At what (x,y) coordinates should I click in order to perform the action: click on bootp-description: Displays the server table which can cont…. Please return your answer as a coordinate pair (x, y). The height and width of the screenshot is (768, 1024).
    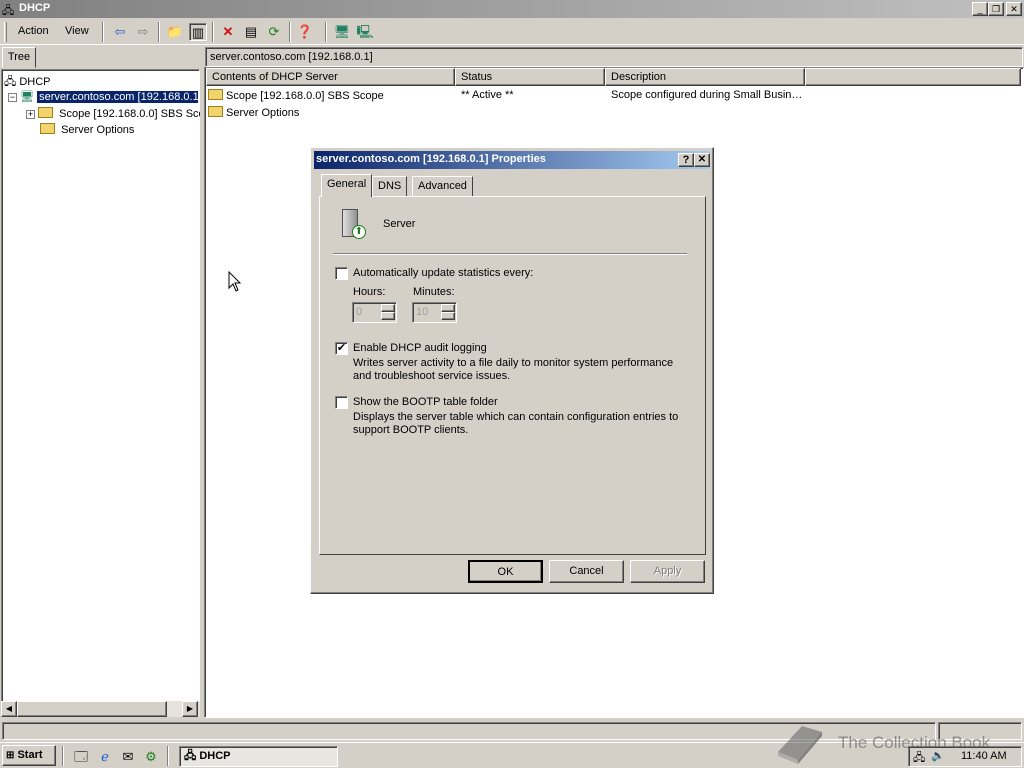
    Looking at the image, I should click on (516, 423).